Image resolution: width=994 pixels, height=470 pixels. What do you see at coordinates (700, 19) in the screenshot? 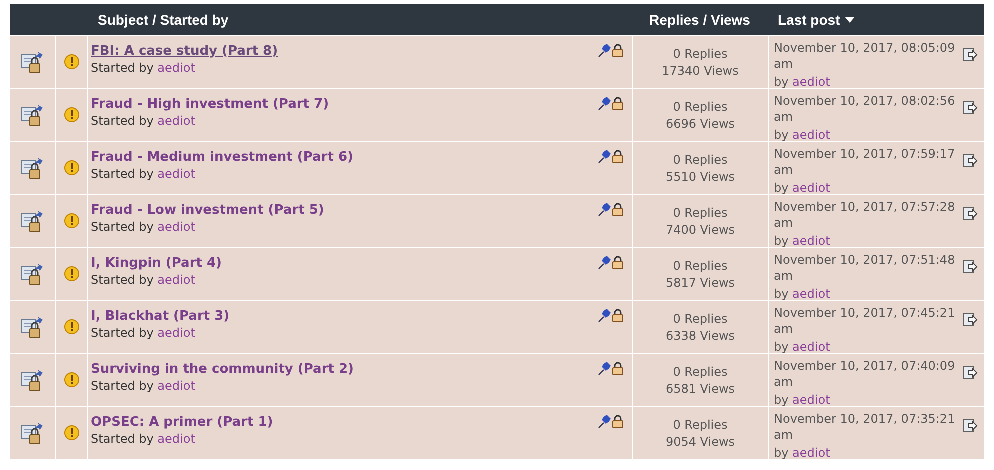
I see `column-header: Replies / Views` at bounding box center [700, 19].